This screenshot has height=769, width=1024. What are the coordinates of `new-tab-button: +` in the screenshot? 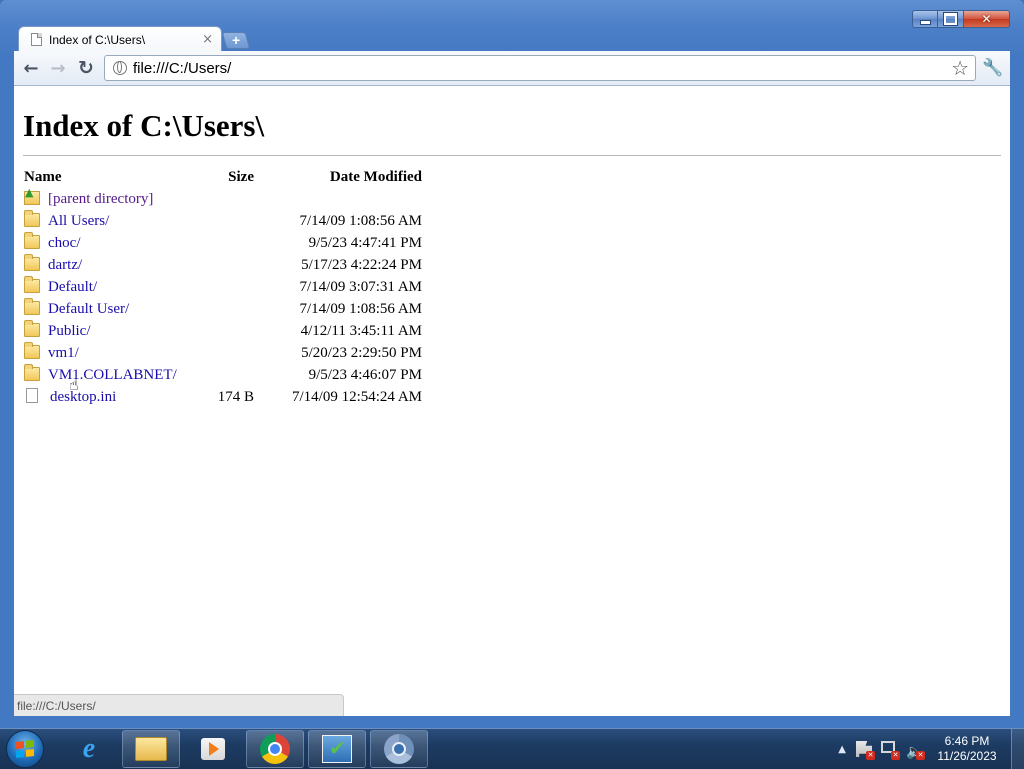 It's located at (236, 40).